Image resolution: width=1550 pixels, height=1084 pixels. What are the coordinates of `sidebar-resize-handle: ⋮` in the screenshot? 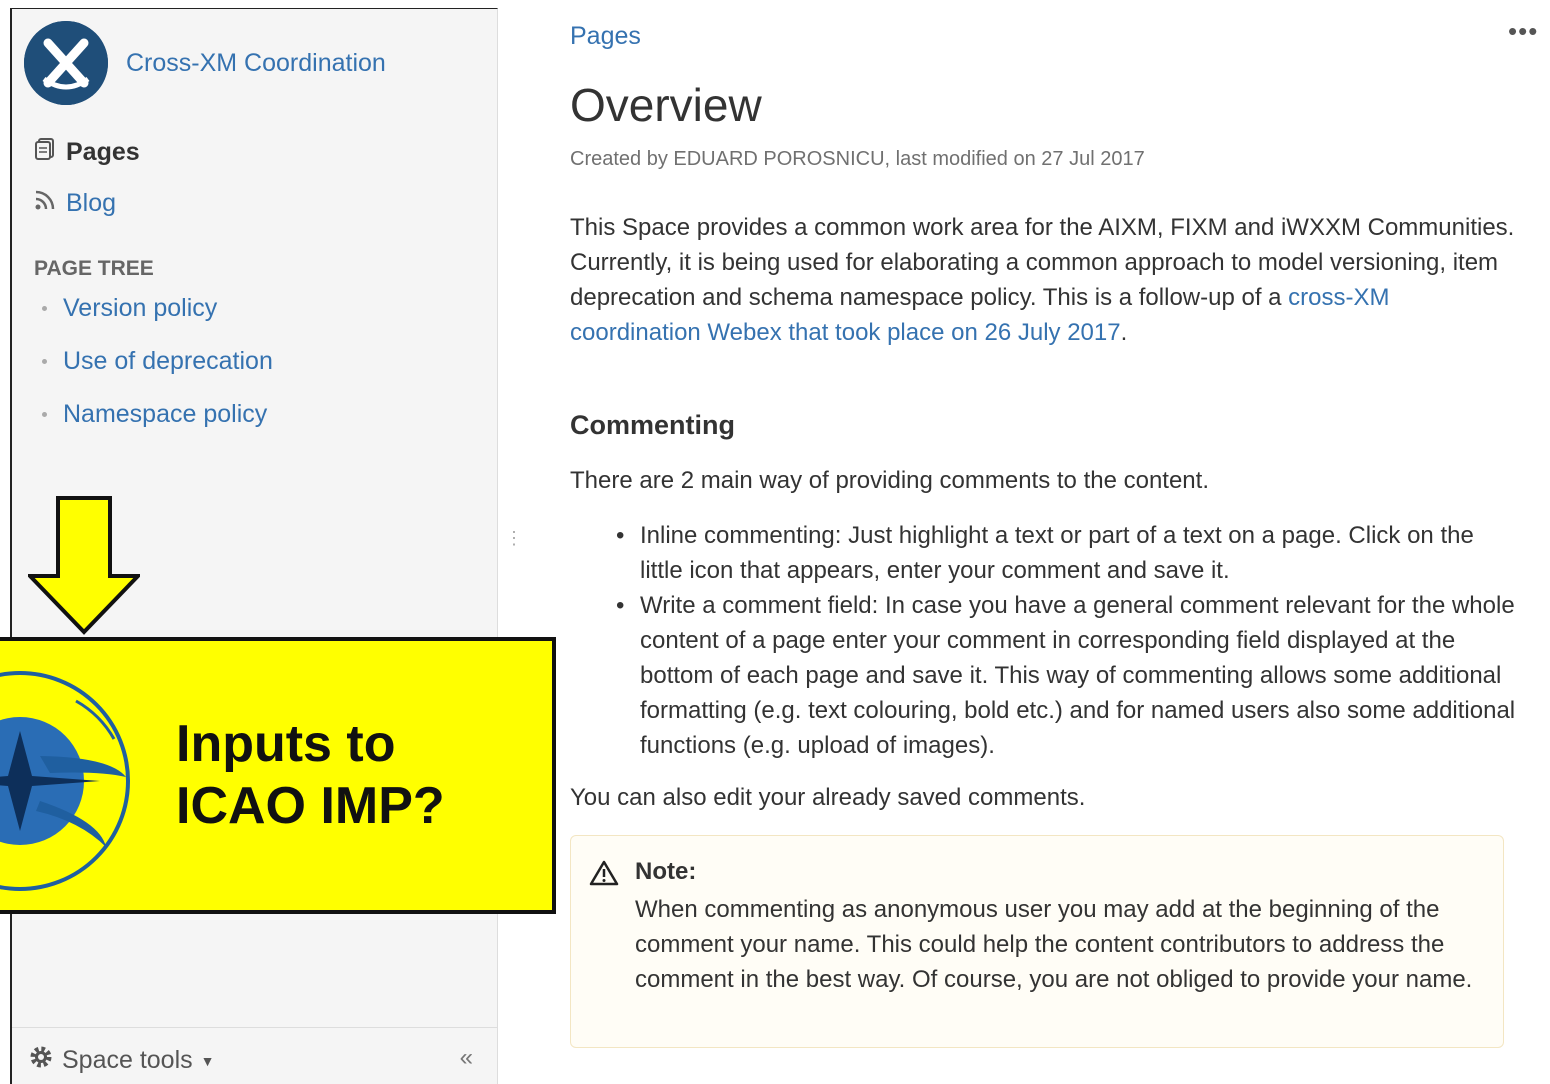 It's located at (514, 538).